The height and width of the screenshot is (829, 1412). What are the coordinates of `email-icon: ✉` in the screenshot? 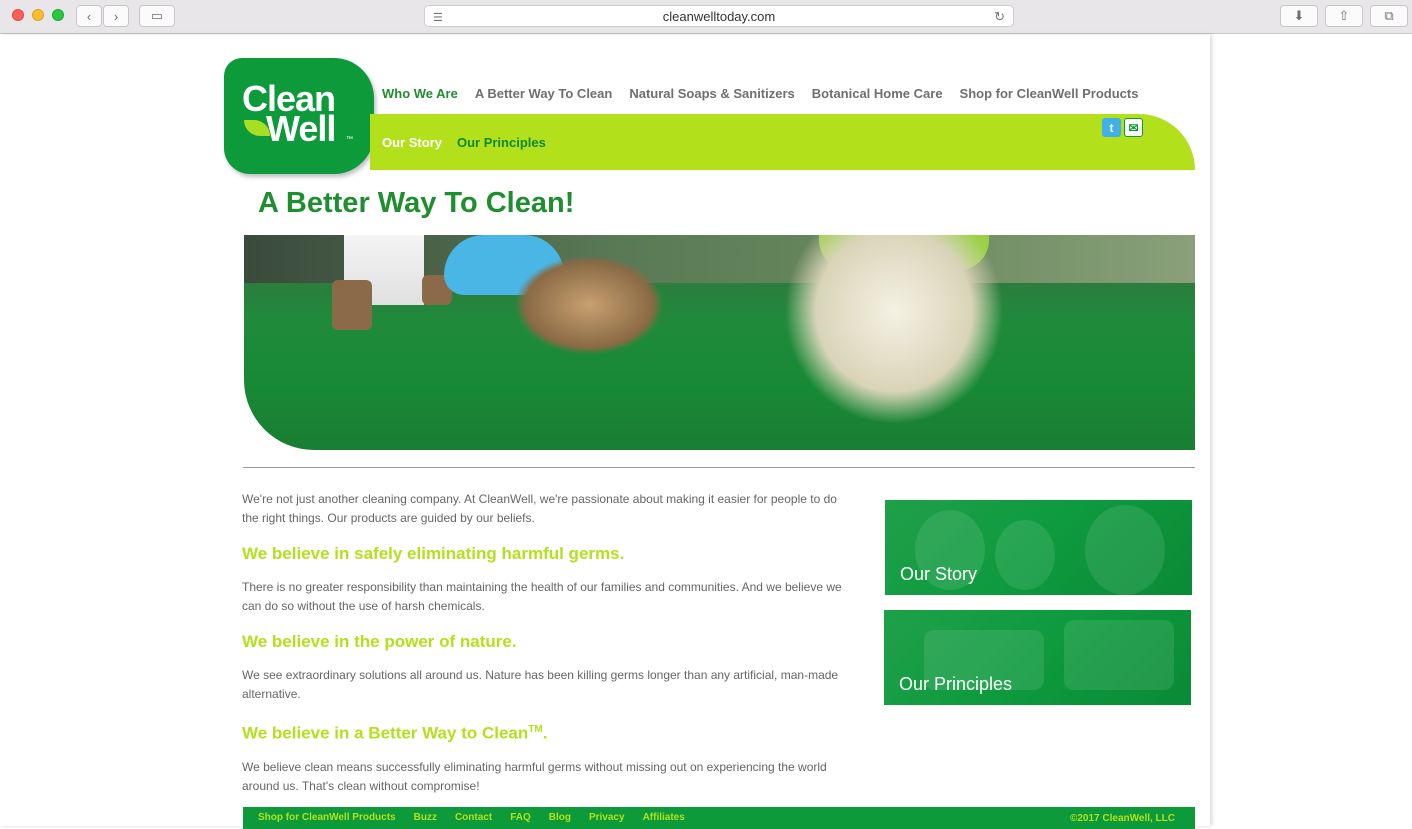 It's located at (1133, 127).